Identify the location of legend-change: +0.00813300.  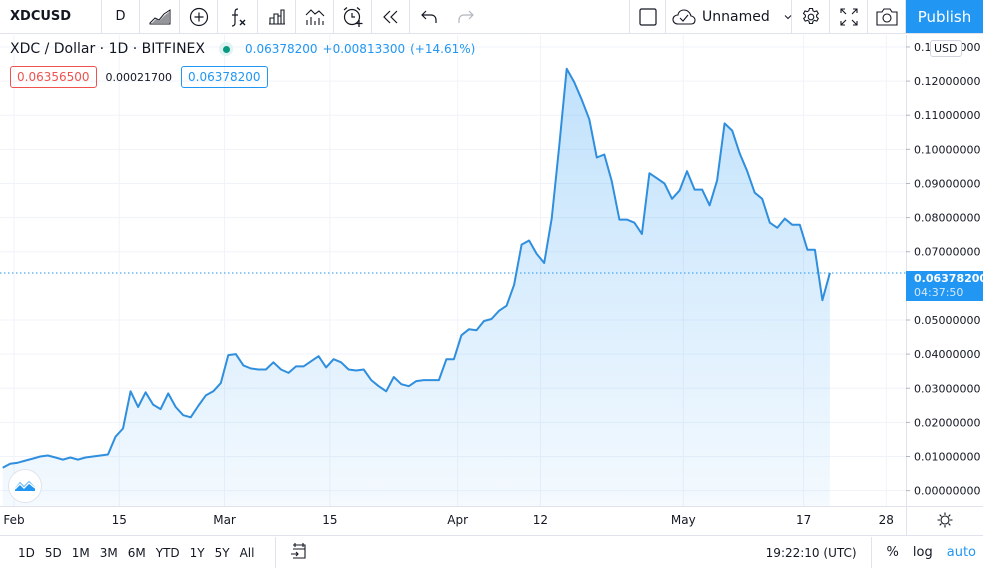
(364, 49).